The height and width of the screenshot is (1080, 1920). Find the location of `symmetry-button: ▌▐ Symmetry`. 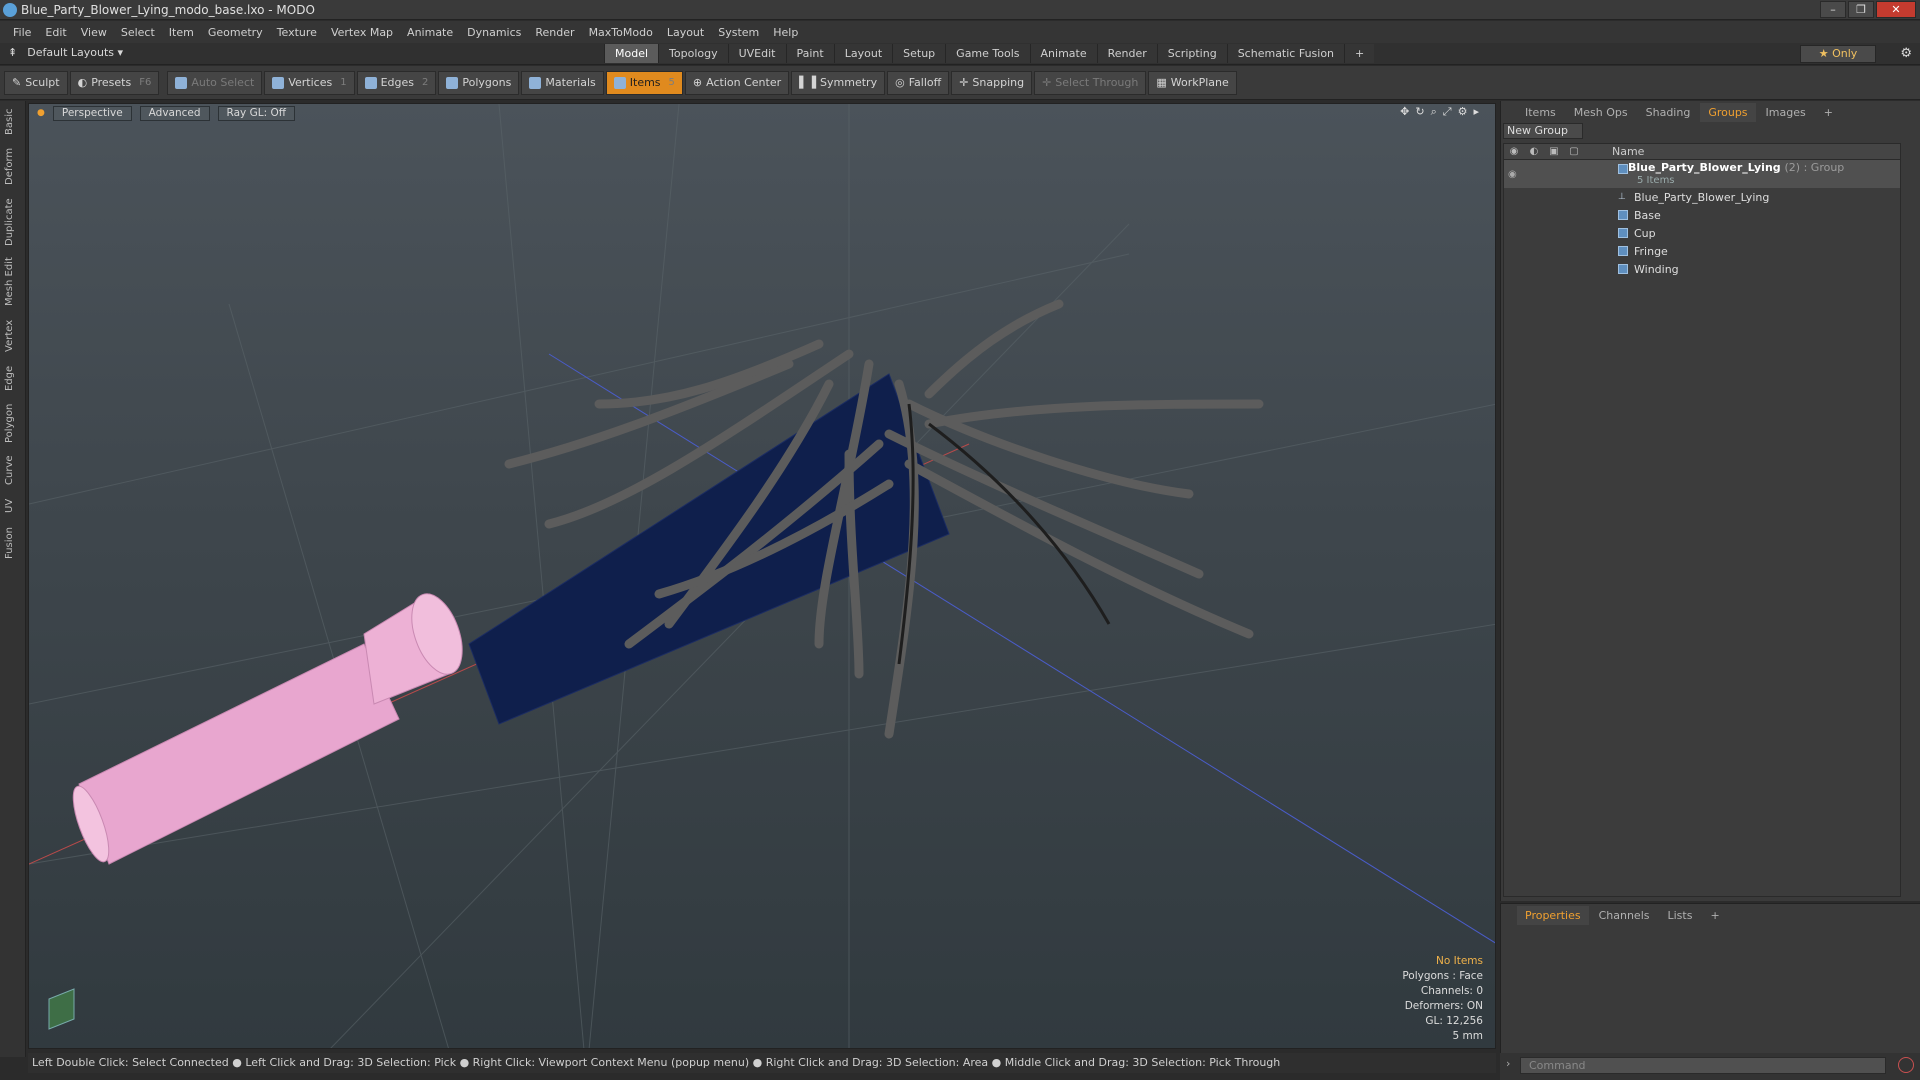

symmetry-button: ▌▐ Symmetry is located at coordinates (838, 82).